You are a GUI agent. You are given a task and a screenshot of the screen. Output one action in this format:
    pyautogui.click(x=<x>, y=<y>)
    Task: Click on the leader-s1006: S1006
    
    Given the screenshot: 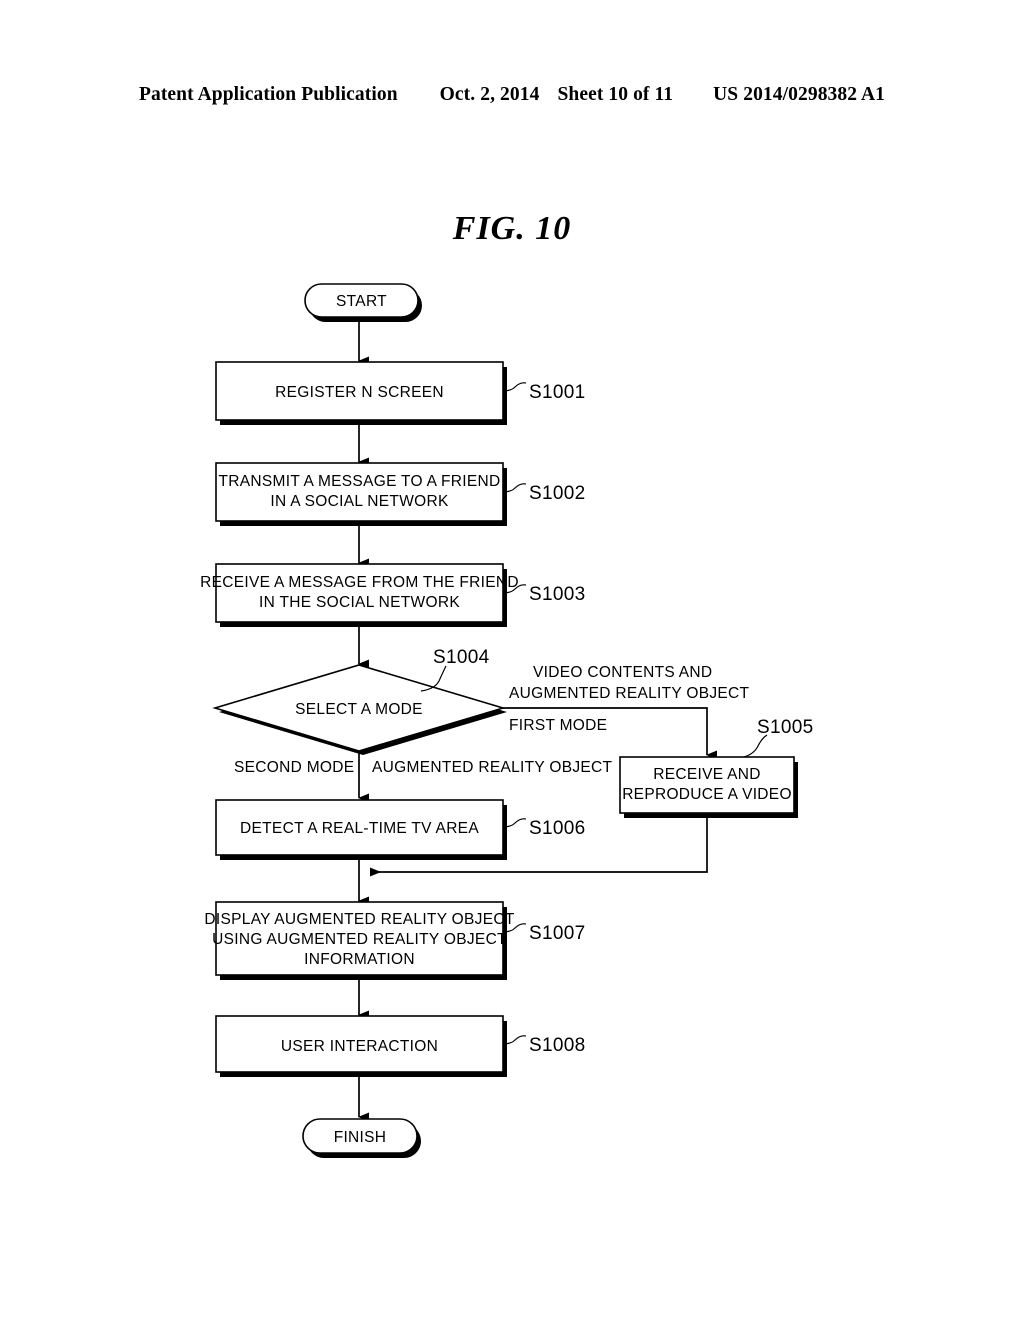 What is the action you would take?
    pyautogui.click(x=543, y=828)
    